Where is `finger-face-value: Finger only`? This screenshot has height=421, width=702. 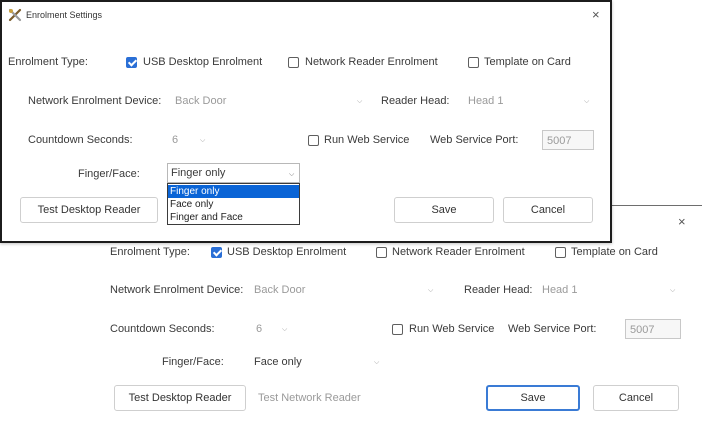 finger-face-value: Finger only is located at coordinates (198, 173).